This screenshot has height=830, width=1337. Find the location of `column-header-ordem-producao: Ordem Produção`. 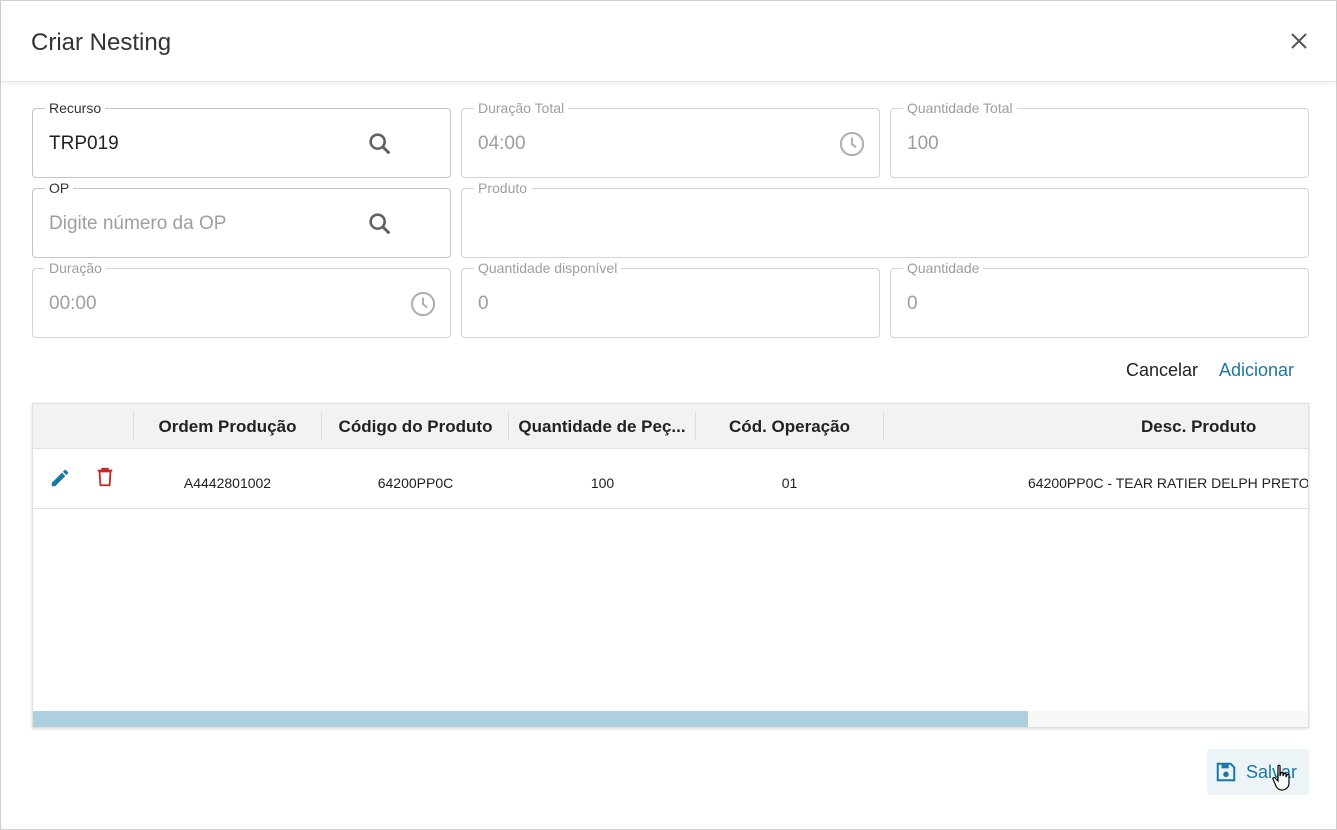

column-header-ordem-producao: Ordem Produção is located at coordinates (227, 427).